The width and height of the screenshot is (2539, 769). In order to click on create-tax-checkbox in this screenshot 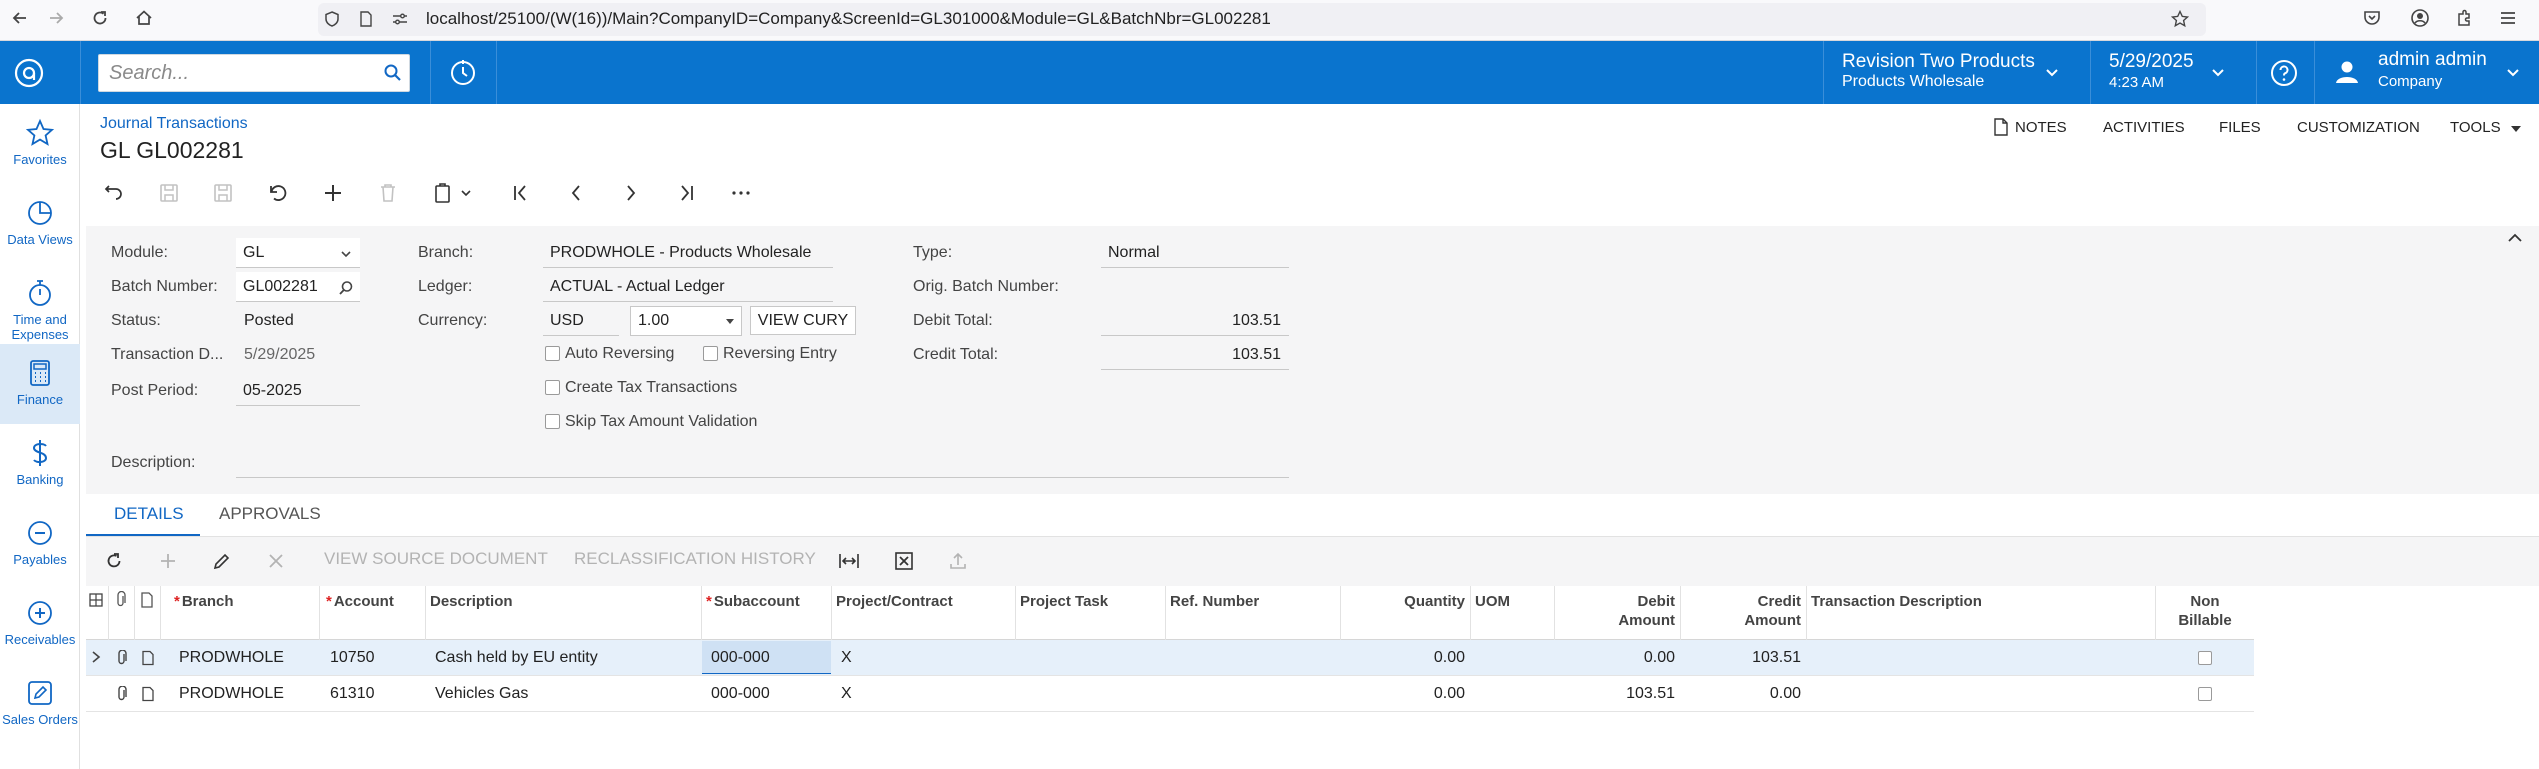, I will do `click(552, 387)`.